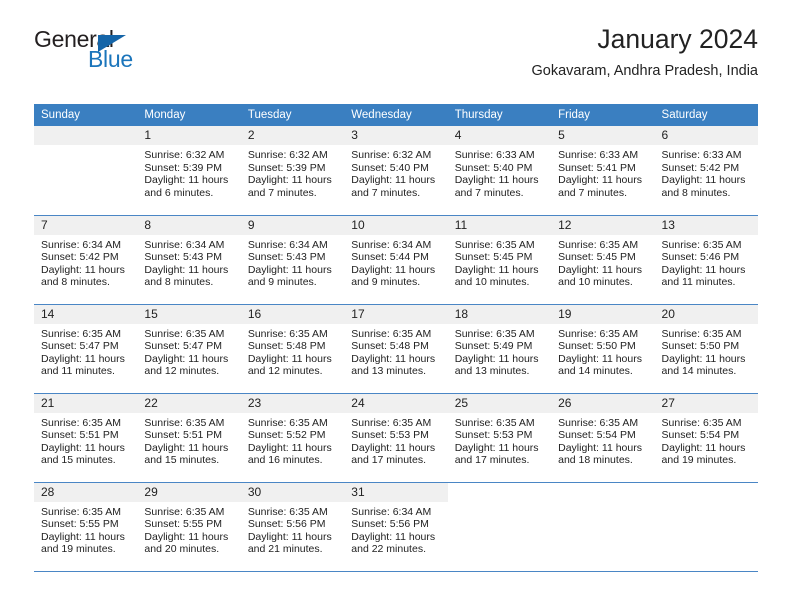  I want to click on day-number: 29, so click(189, 492).